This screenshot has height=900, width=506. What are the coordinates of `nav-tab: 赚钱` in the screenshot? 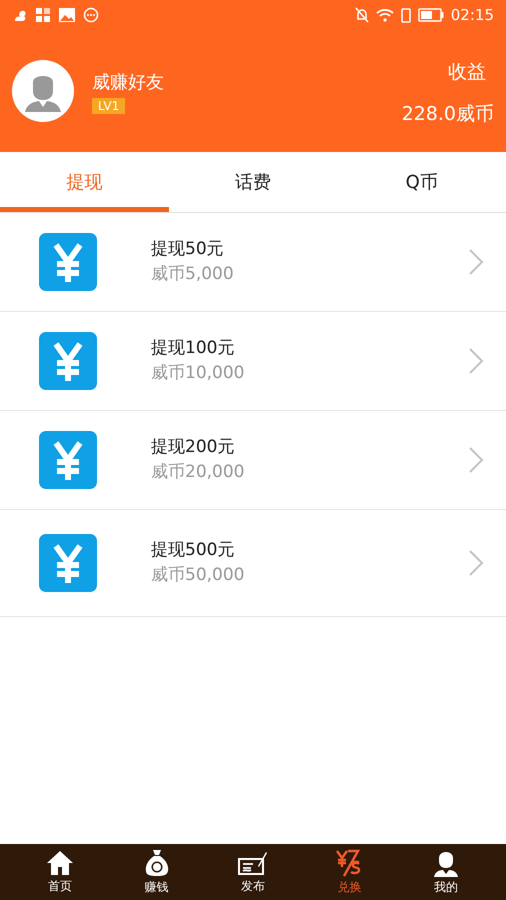 It's located at (156, 872).